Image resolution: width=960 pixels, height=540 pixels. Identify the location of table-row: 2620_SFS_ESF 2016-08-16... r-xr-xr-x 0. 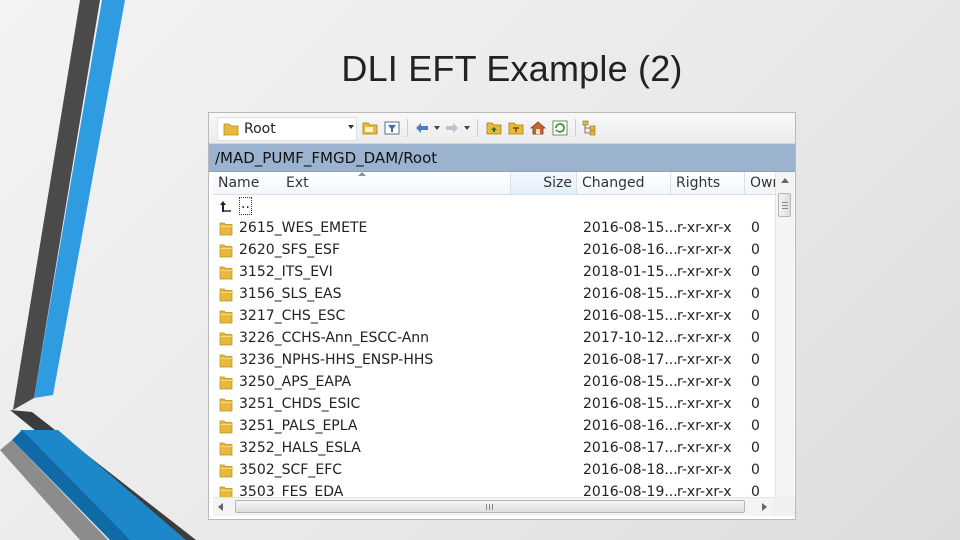
(494, 250).